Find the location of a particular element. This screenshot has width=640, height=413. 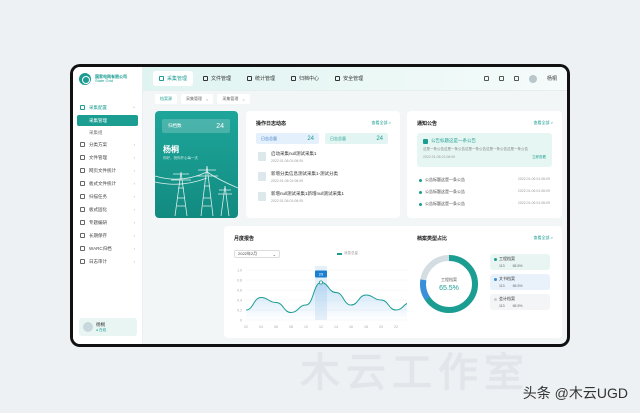

user-card: 杨桐 ● 在线 is located at coordinates (108, 327).